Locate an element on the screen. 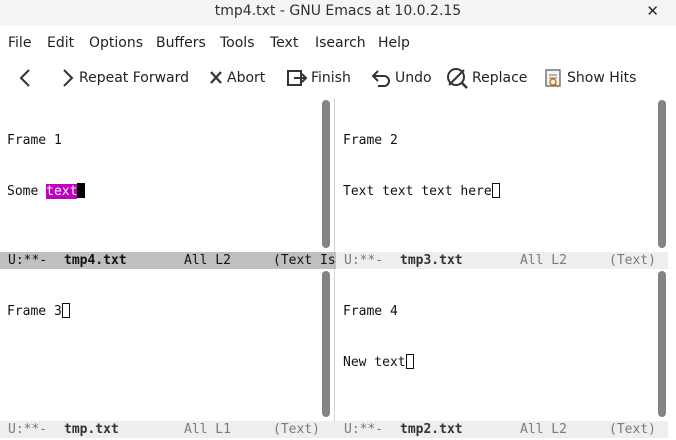 This screenshot has height=440, width=676. frame-3-scroll-thumb is located at coordinates (326, 344).